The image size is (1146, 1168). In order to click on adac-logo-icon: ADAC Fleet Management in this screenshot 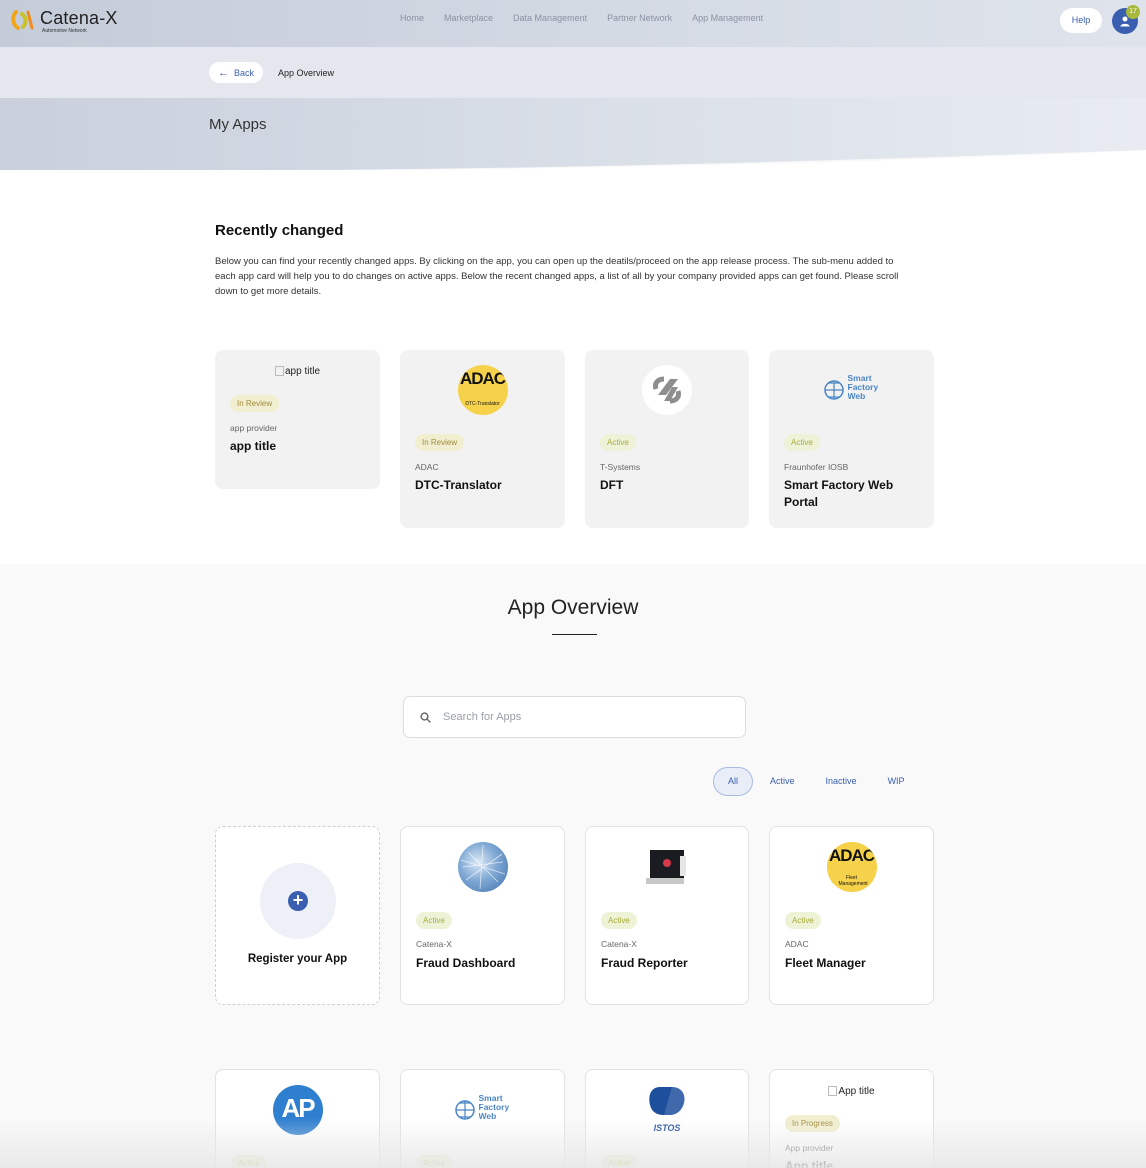, I will do `click(851, 867)`.